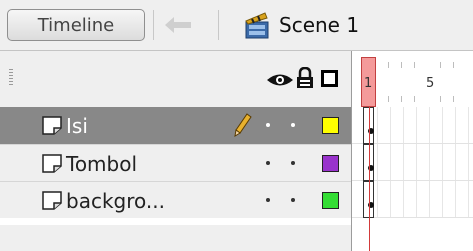  I want to click on layer-name: Tombol, so click(101, 164).